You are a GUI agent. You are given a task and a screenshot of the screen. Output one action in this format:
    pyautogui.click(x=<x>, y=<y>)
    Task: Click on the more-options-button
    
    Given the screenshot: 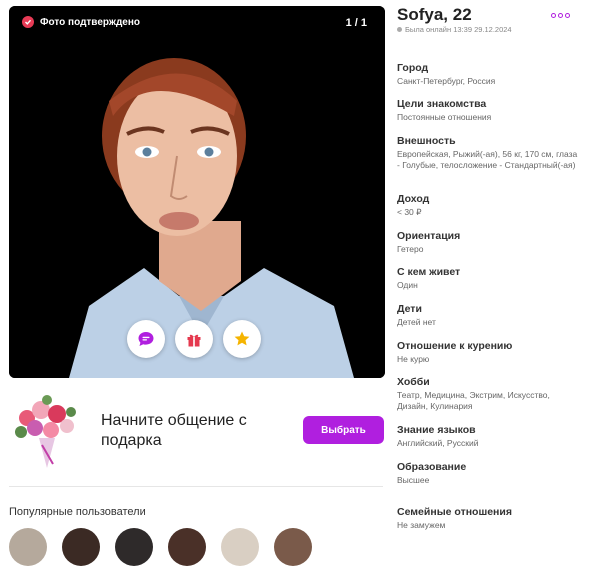 What is the action you would take?
    pyautogui.click(x=560, y=15)
    